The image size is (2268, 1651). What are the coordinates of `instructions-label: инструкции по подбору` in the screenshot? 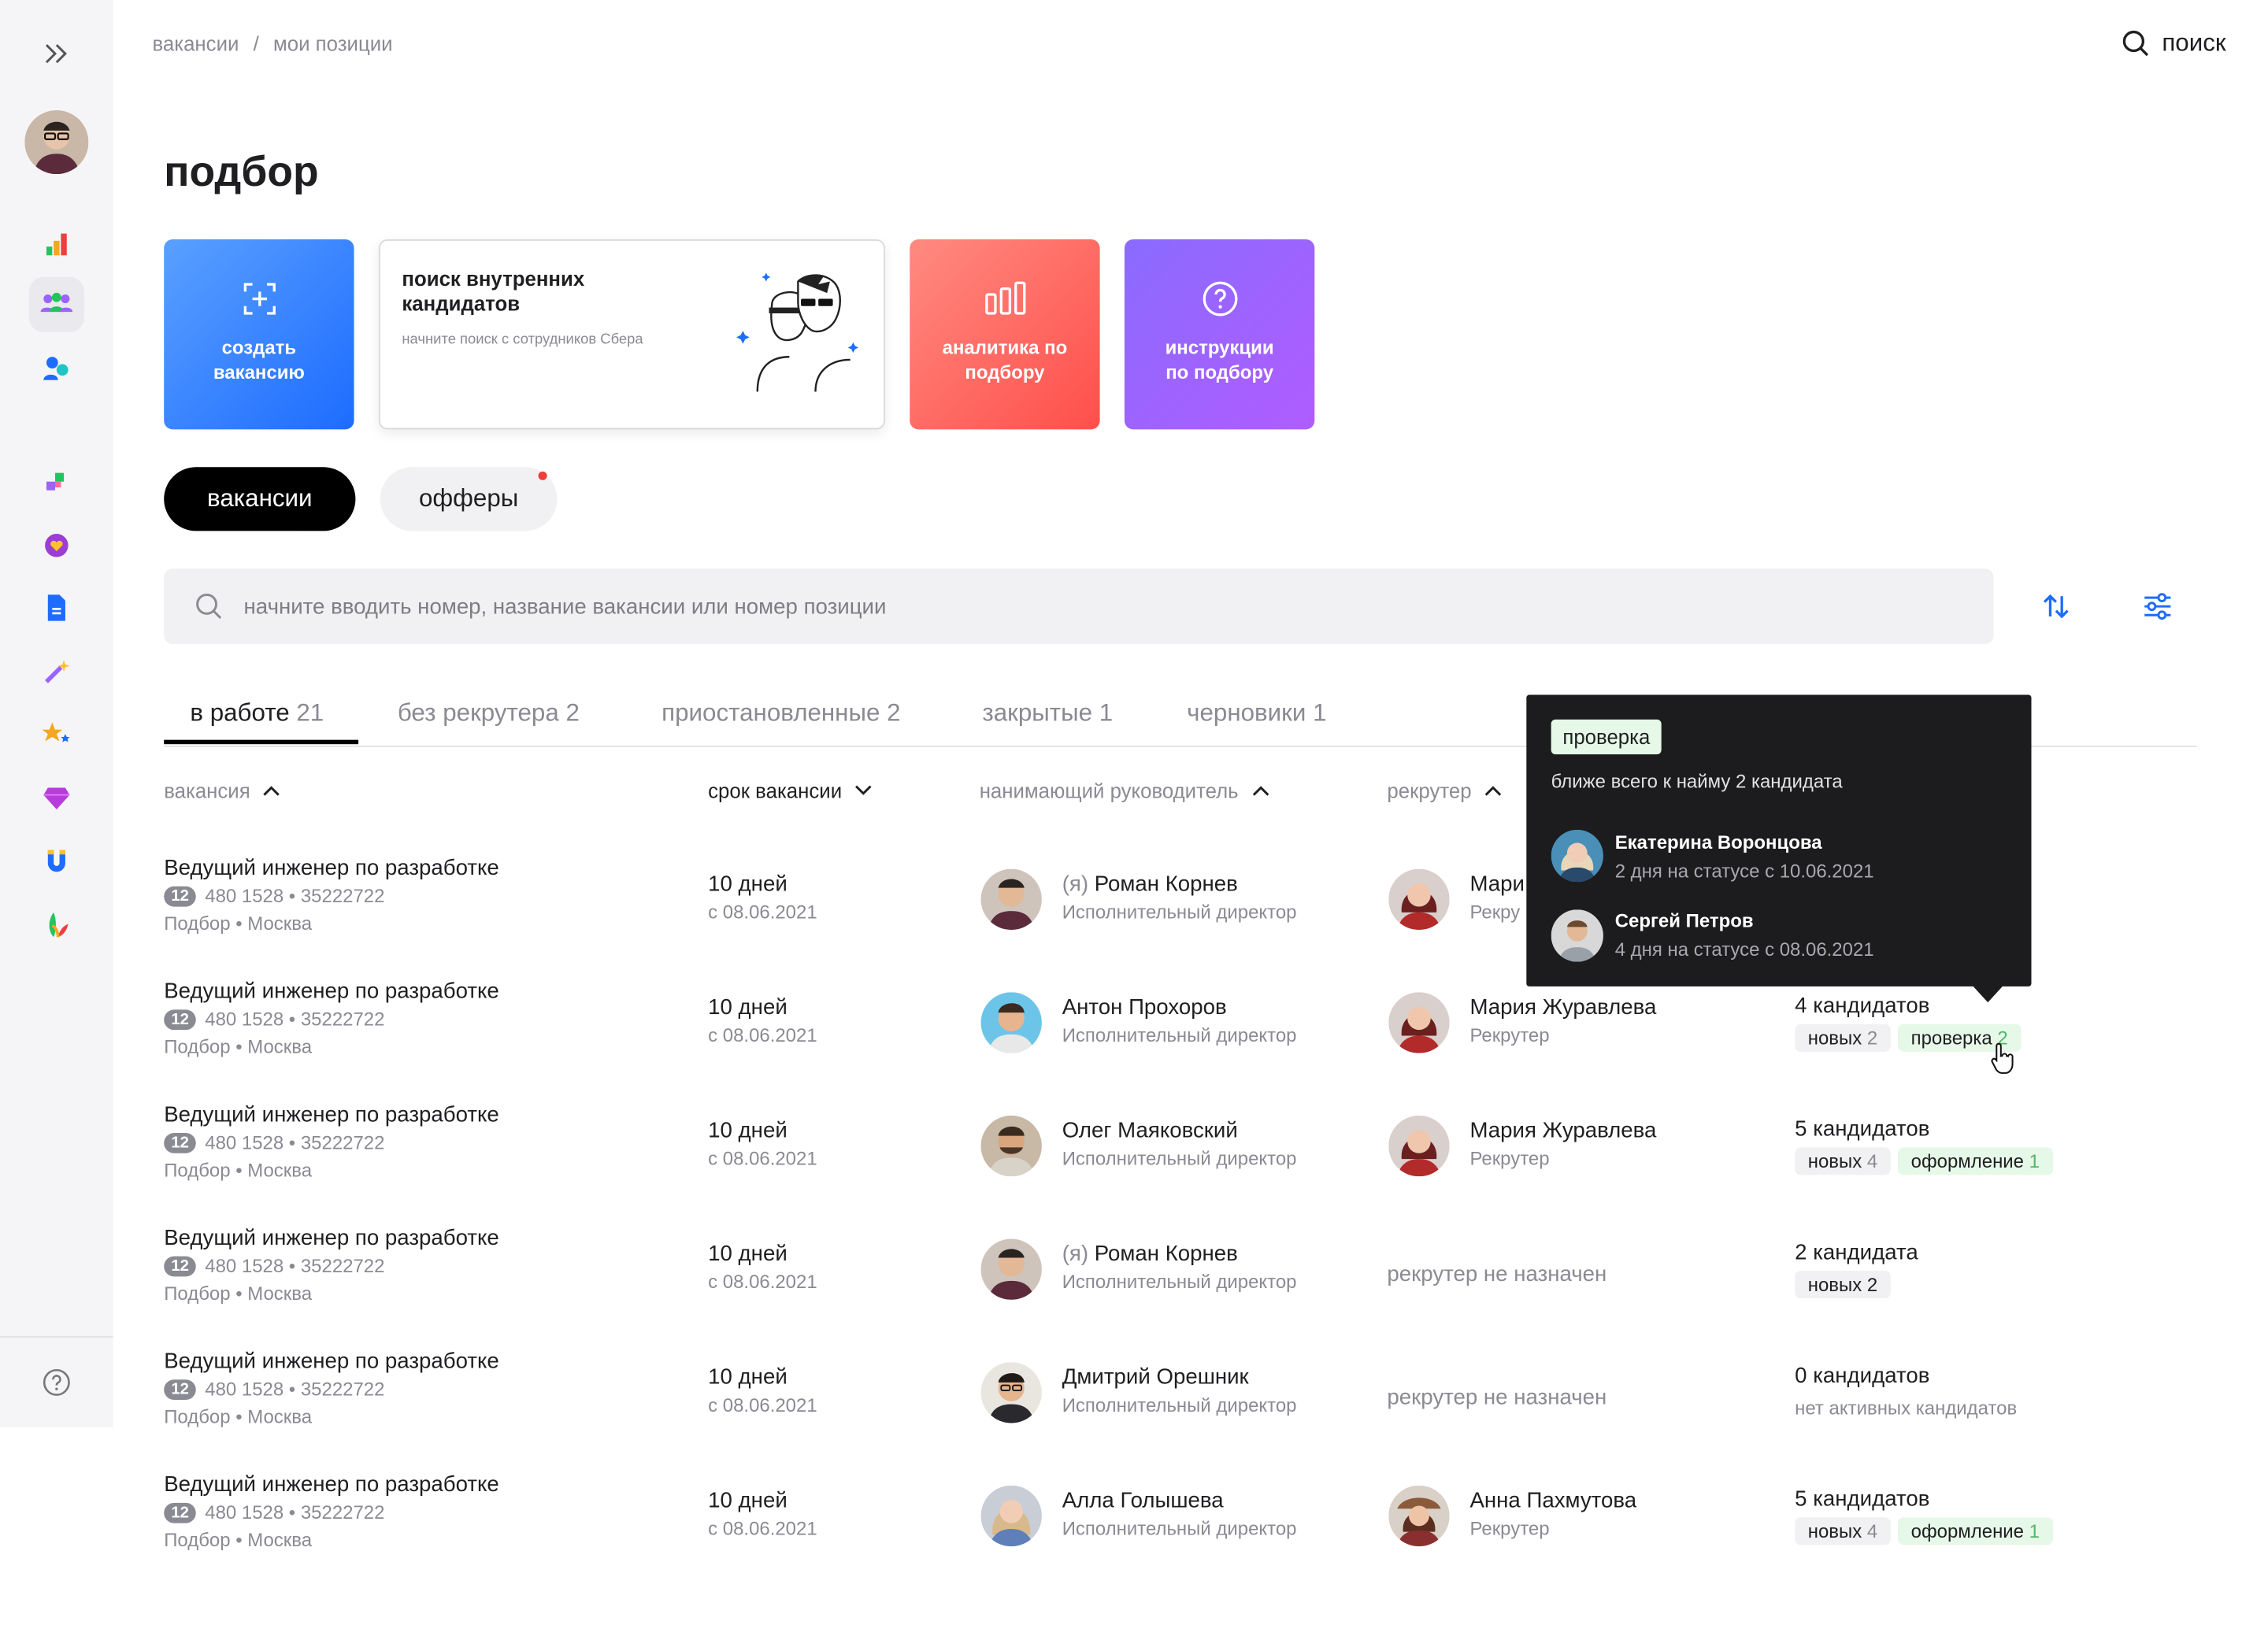 It's located at (1219, 360).